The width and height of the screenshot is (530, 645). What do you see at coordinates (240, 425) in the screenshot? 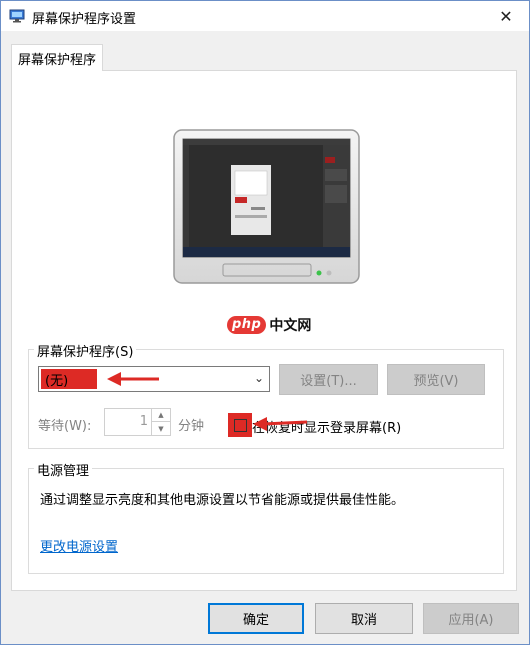
I see `resume-login-checkbox` at bounding box center [240, 425].